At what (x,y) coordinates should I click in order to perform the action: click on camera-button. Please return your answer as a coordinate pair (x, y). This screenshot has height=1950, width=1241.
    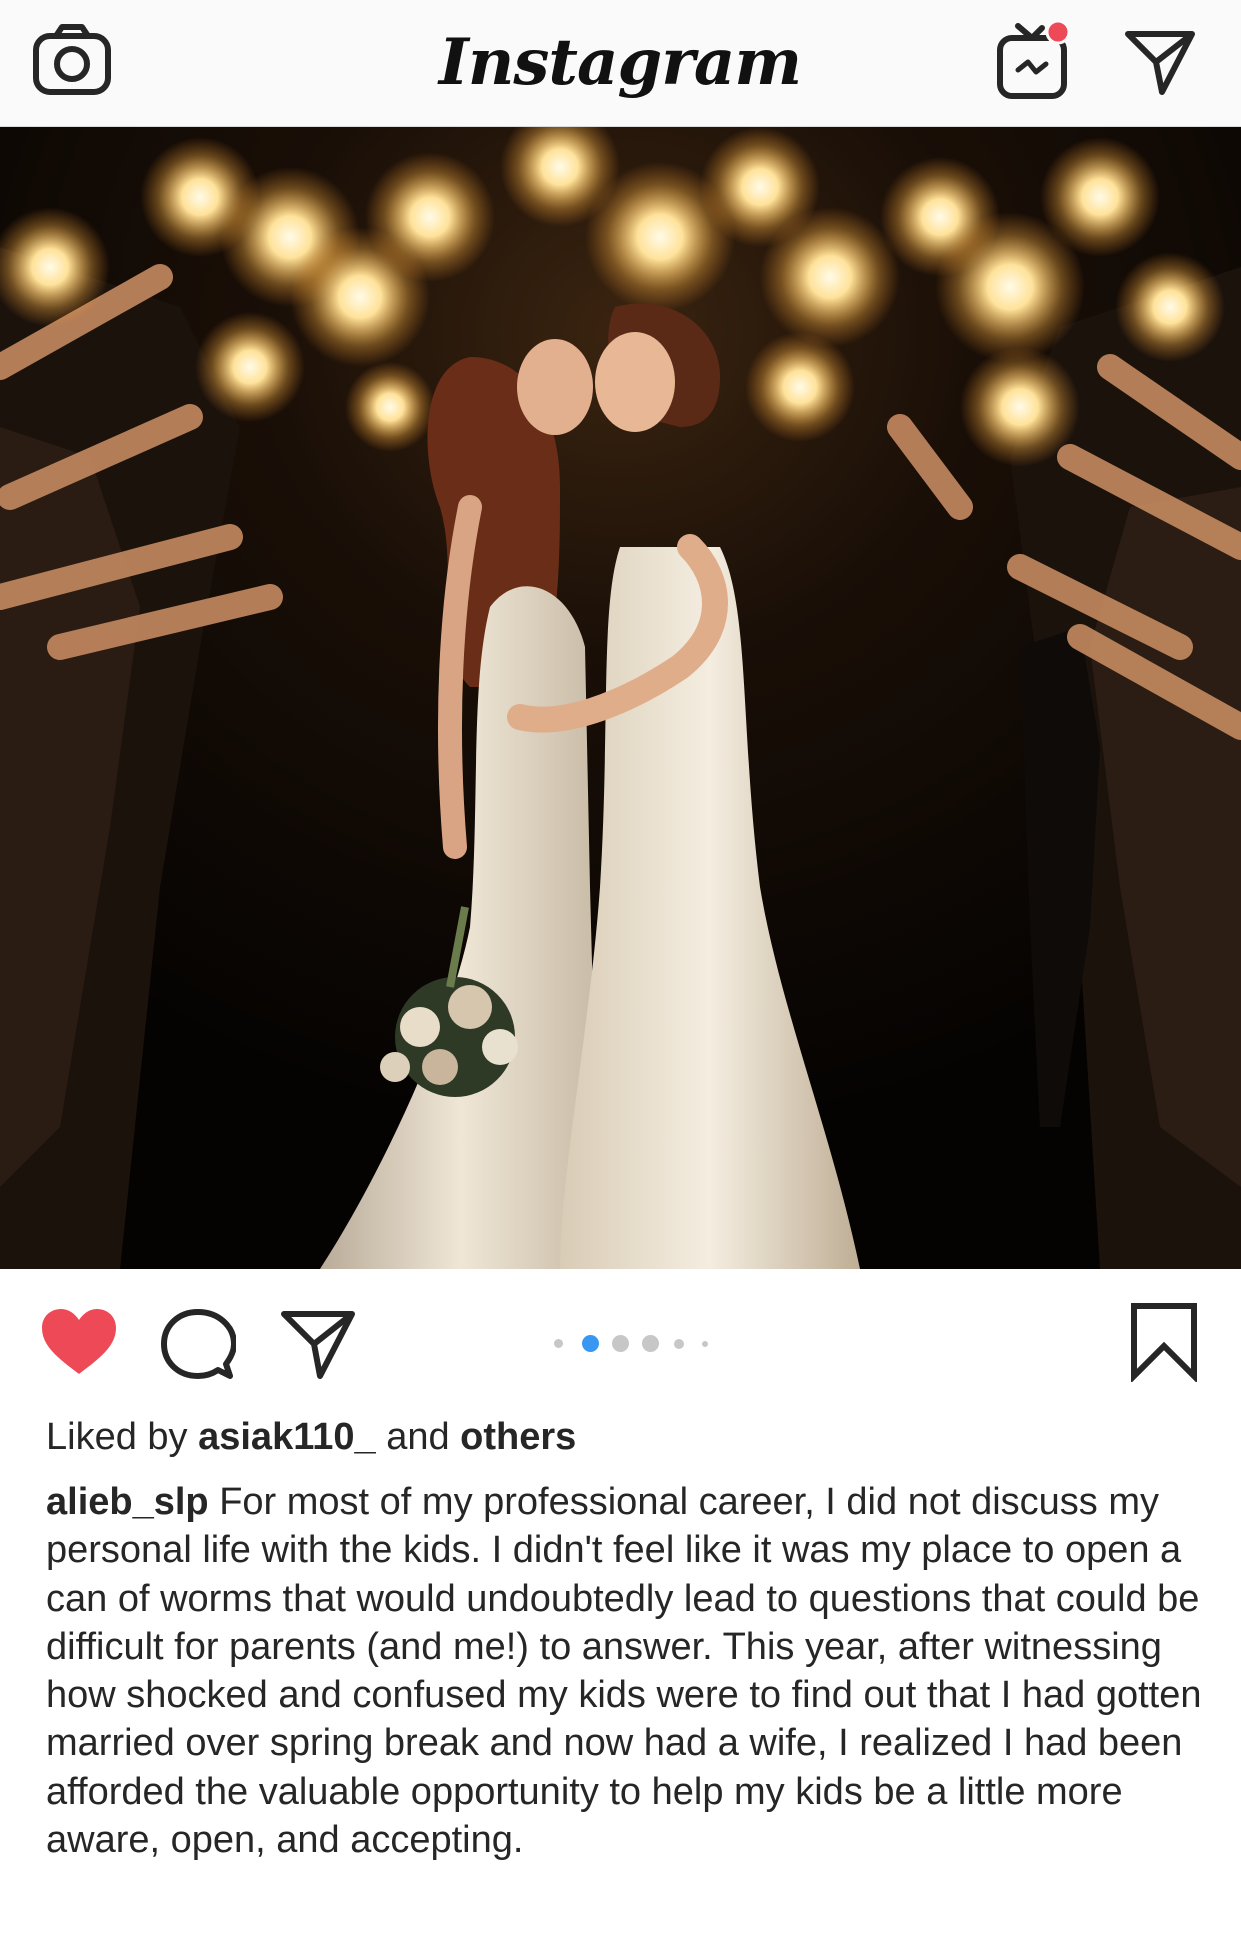
    Looking at the image, I should click on (72, 60).